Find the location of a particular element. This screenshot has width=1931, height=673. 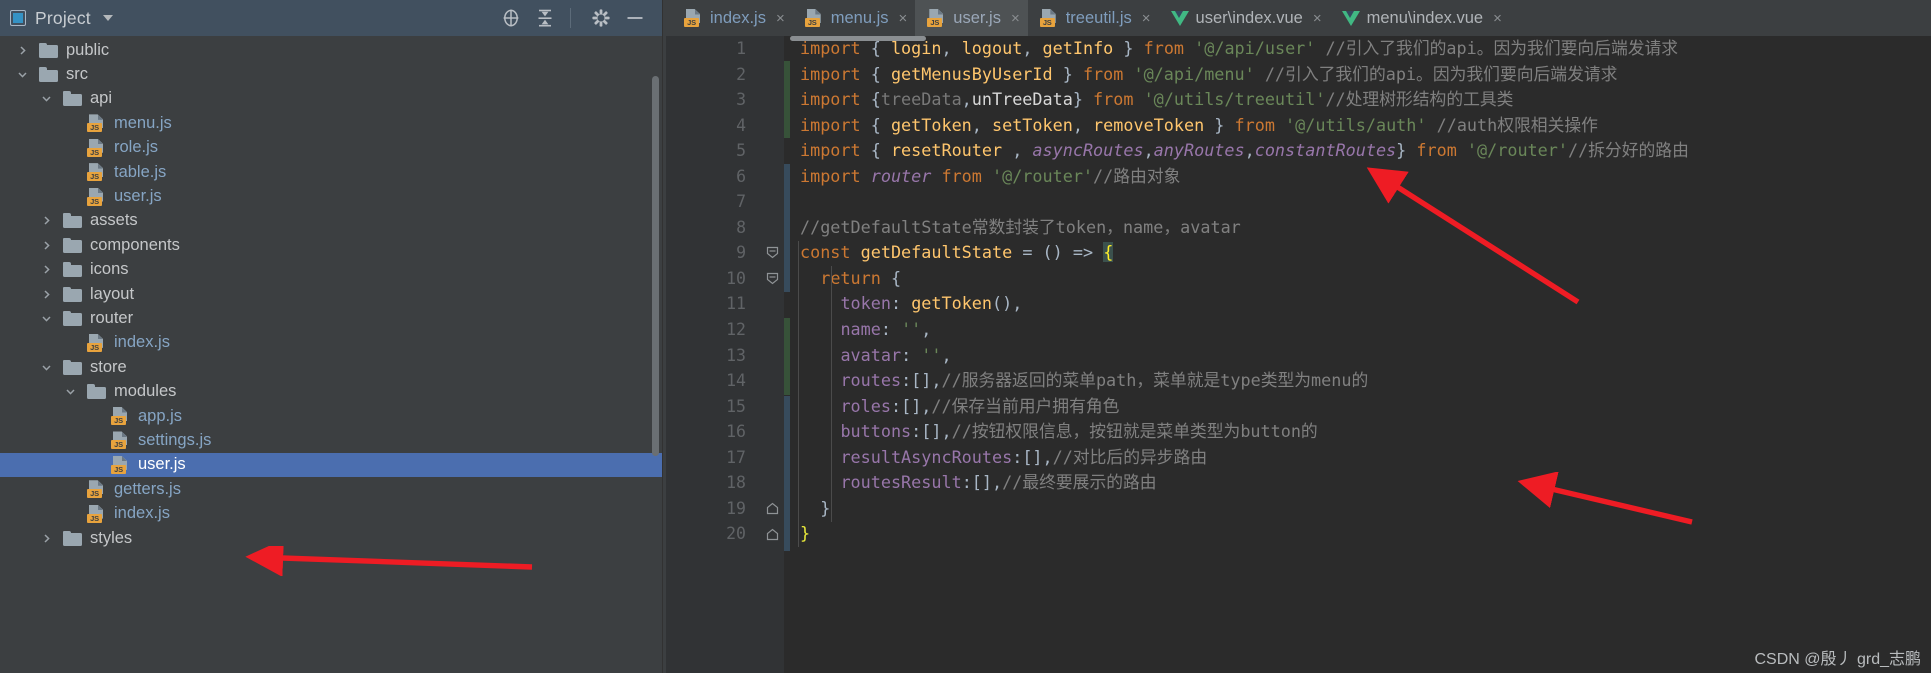

line-number: 10 is located at coordinates (736, 278).